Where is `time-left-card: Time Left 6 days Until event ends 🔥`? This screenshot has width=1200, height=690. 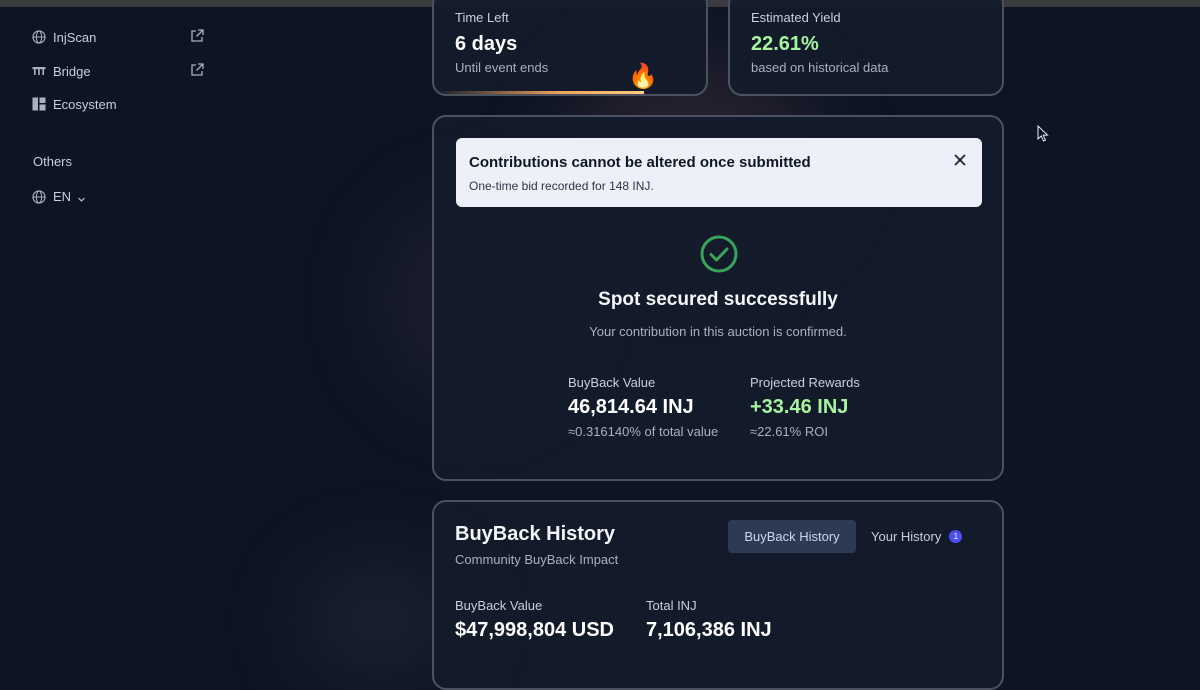 time-left-card: Time Left 6 days Until event ends 🔥 is located at coordinates (570, 48).